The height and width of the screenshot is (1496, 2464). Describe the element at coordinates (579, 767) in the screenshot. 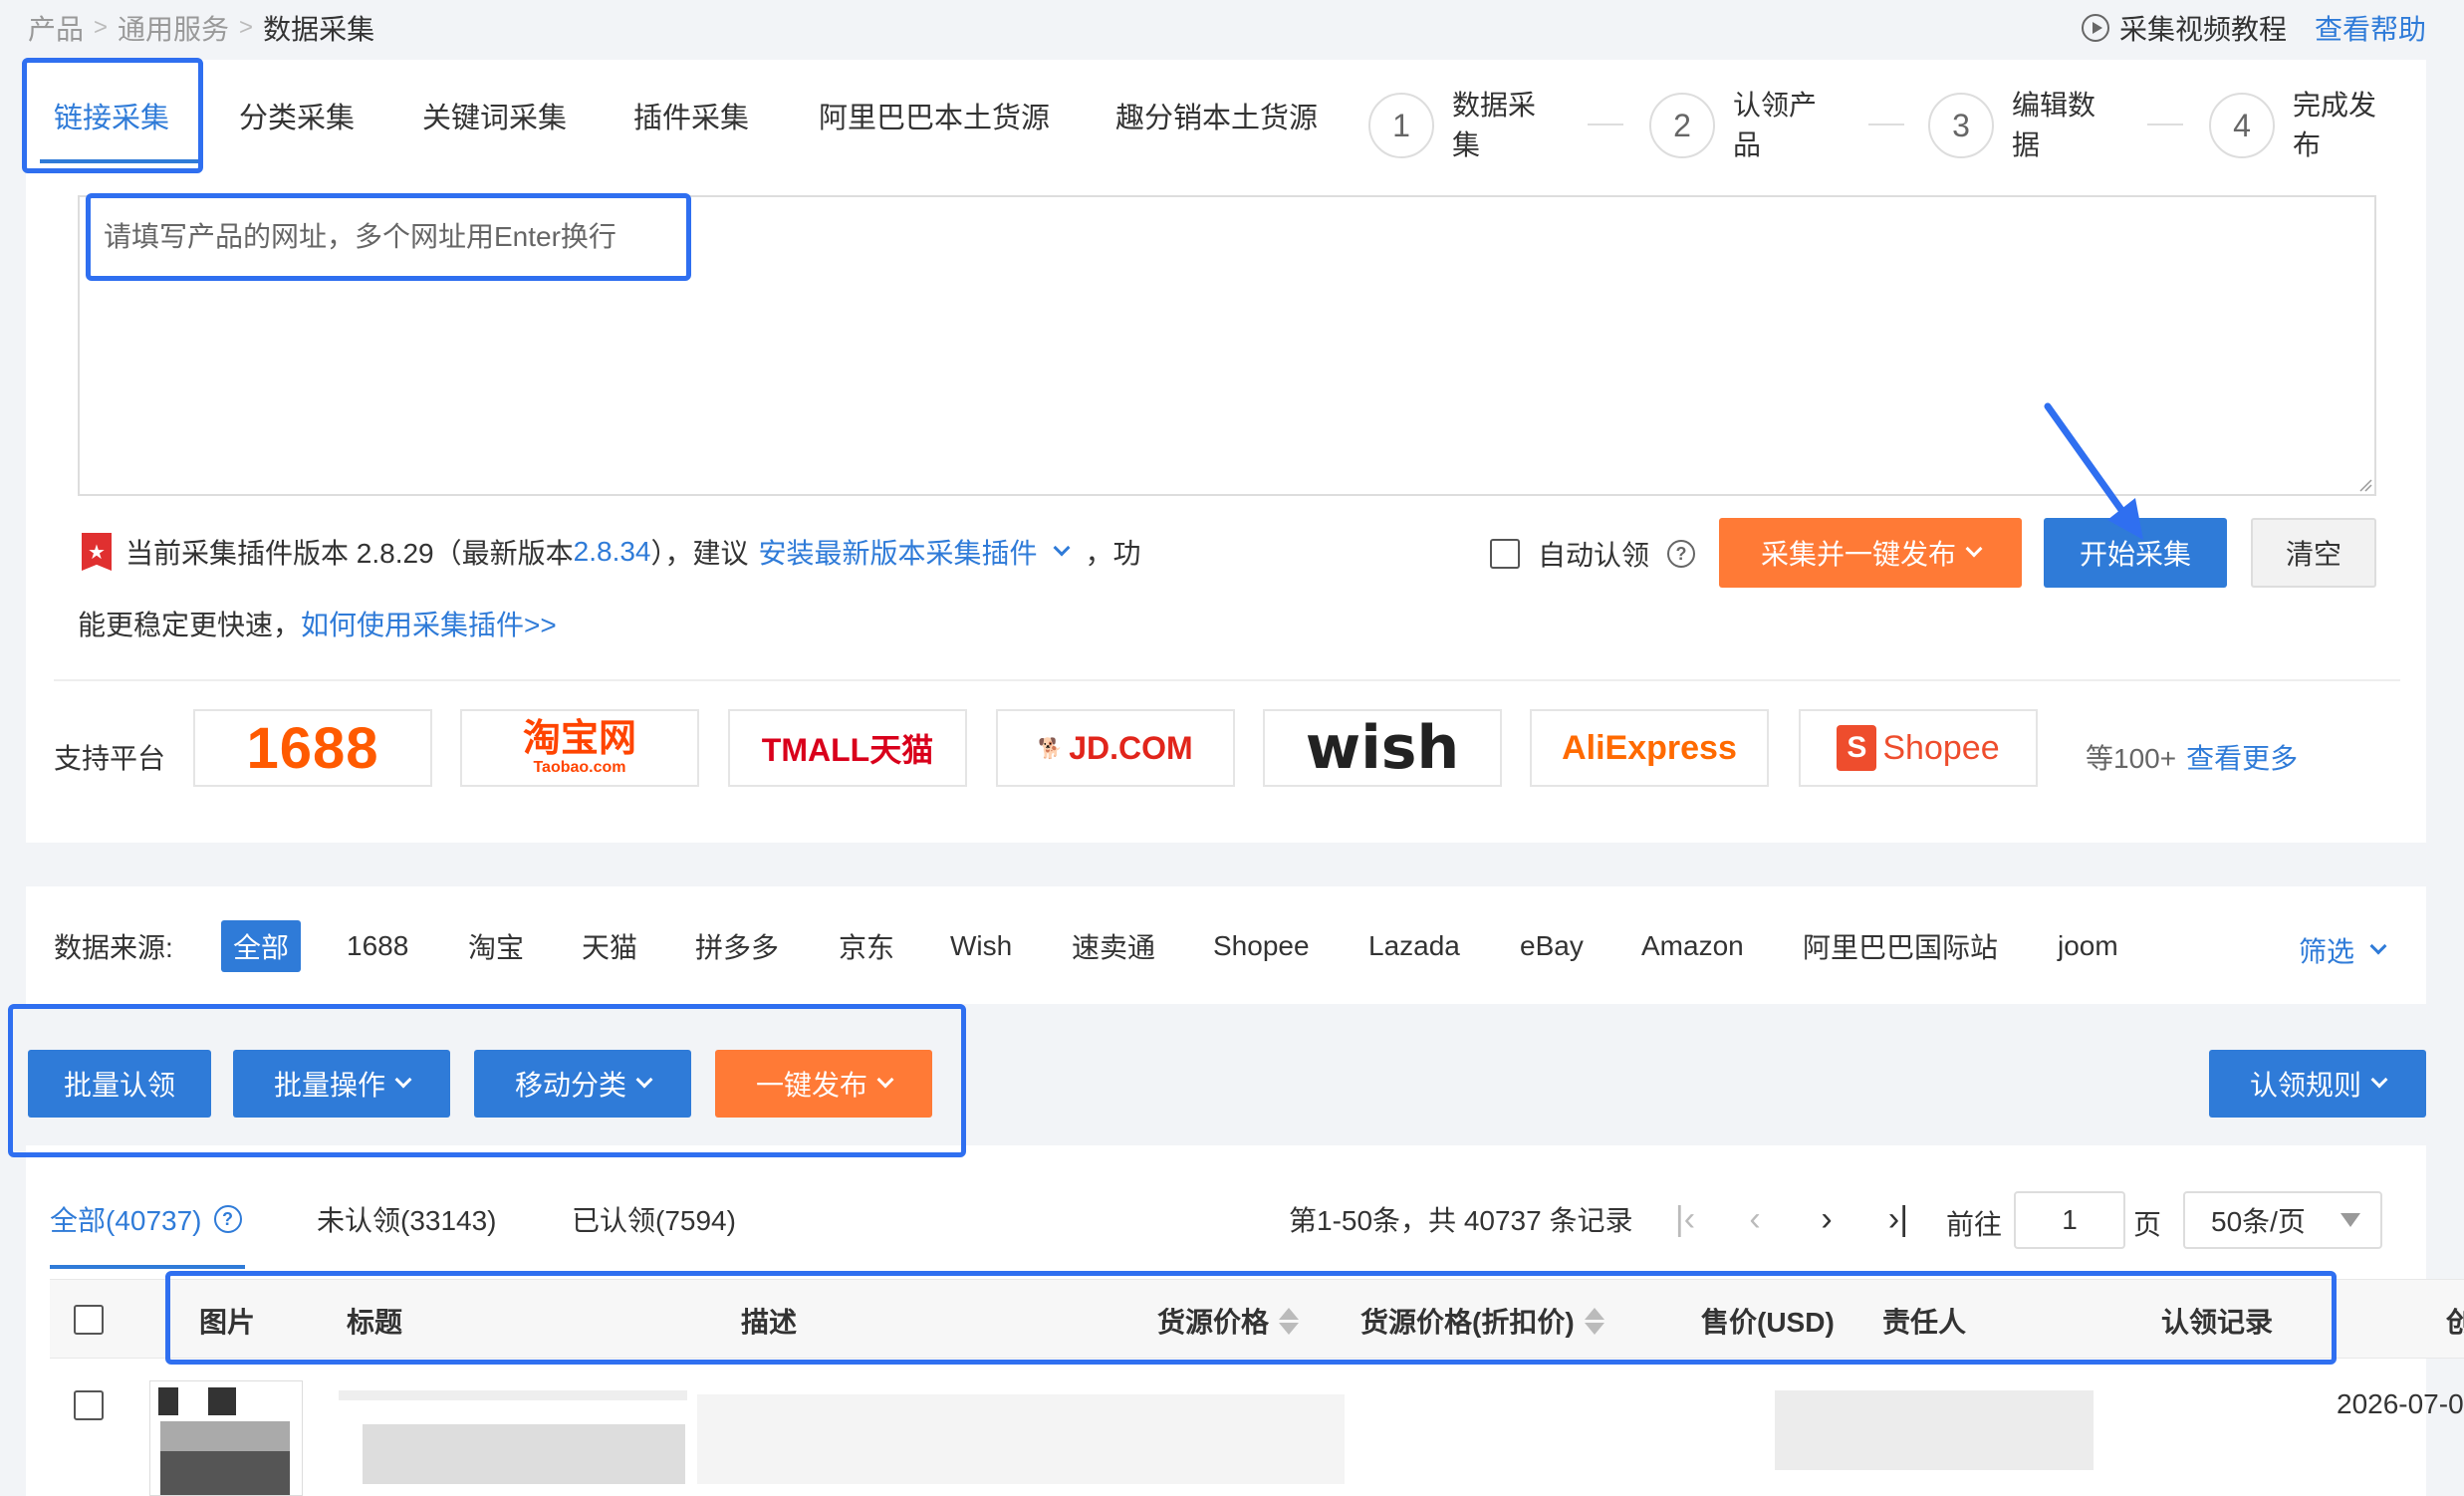

I see `logo-taobao-sub: Taobao.com` at that location.